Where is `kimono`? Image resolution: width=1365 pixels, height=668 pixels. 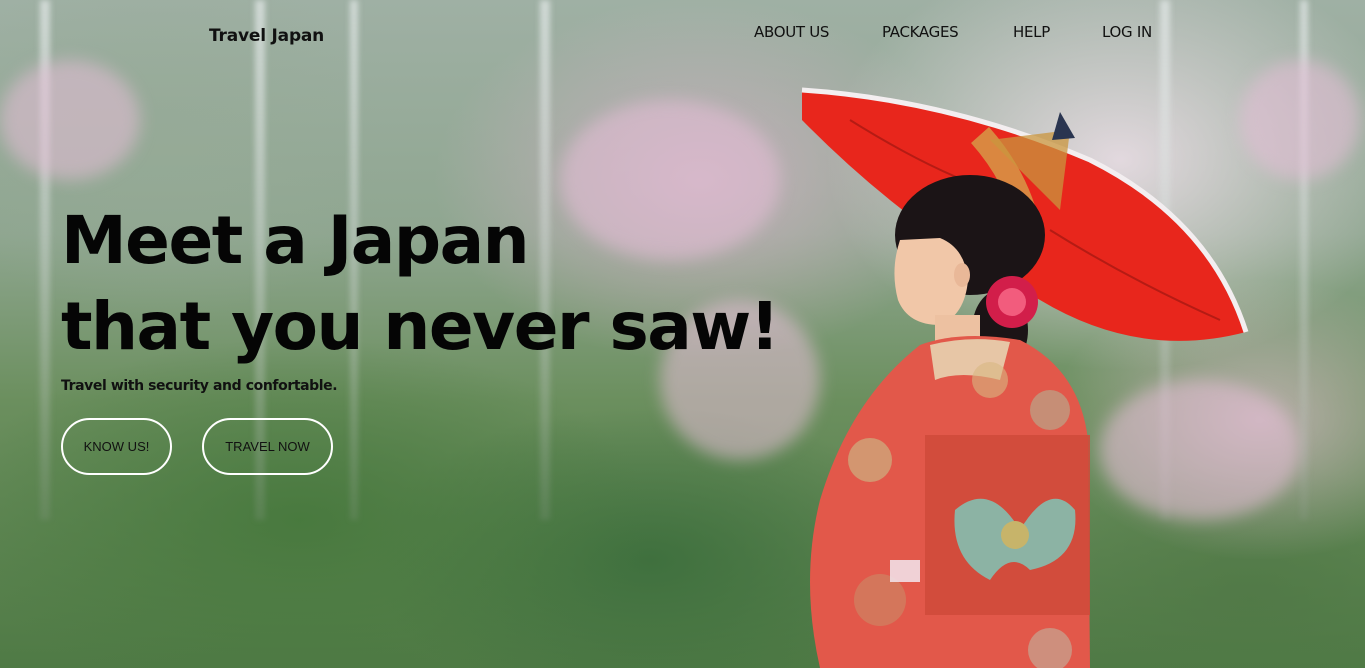
kimono is located at coordinates (950, 502).